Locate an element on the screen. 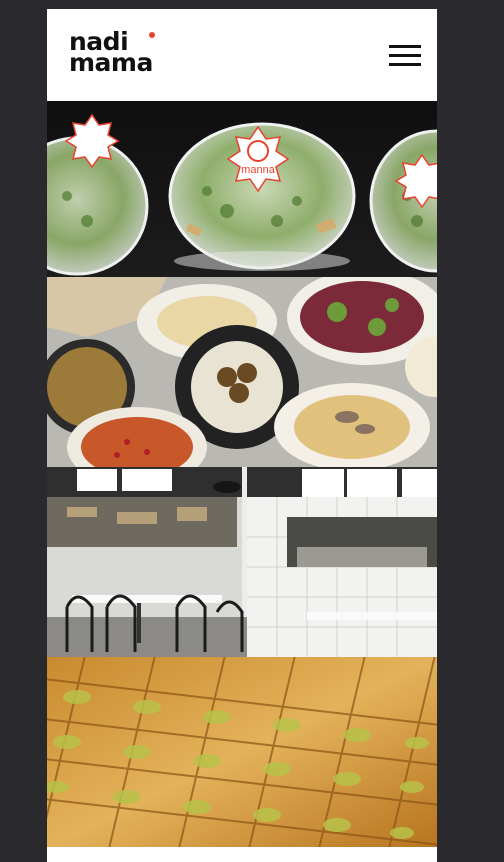 This screenshot has width=504, height=862. menu-bar-bottom is located at coordinates (405, 64).